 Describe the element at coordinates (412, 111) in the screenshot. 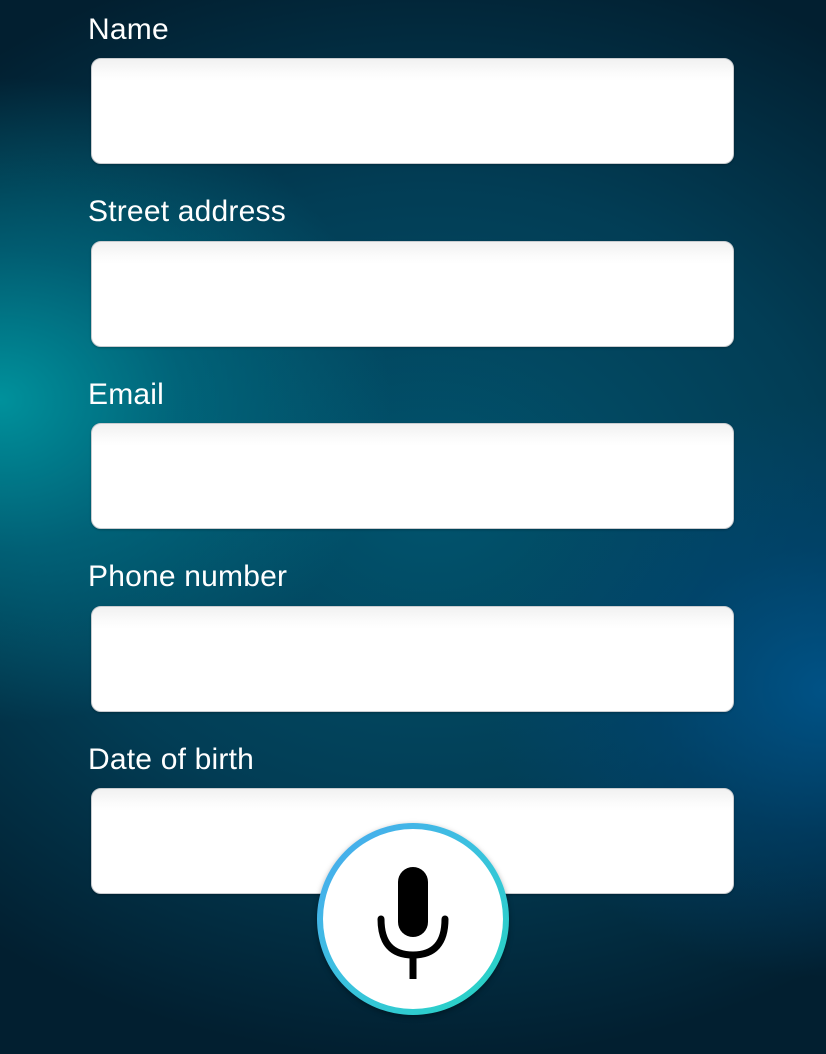

I see `name-input` at that location.